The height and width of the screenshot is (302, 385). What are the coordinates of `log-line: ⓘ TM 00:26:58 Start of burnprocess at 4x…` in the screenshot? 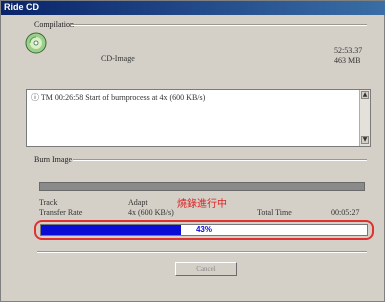 It's located at (118, 97).